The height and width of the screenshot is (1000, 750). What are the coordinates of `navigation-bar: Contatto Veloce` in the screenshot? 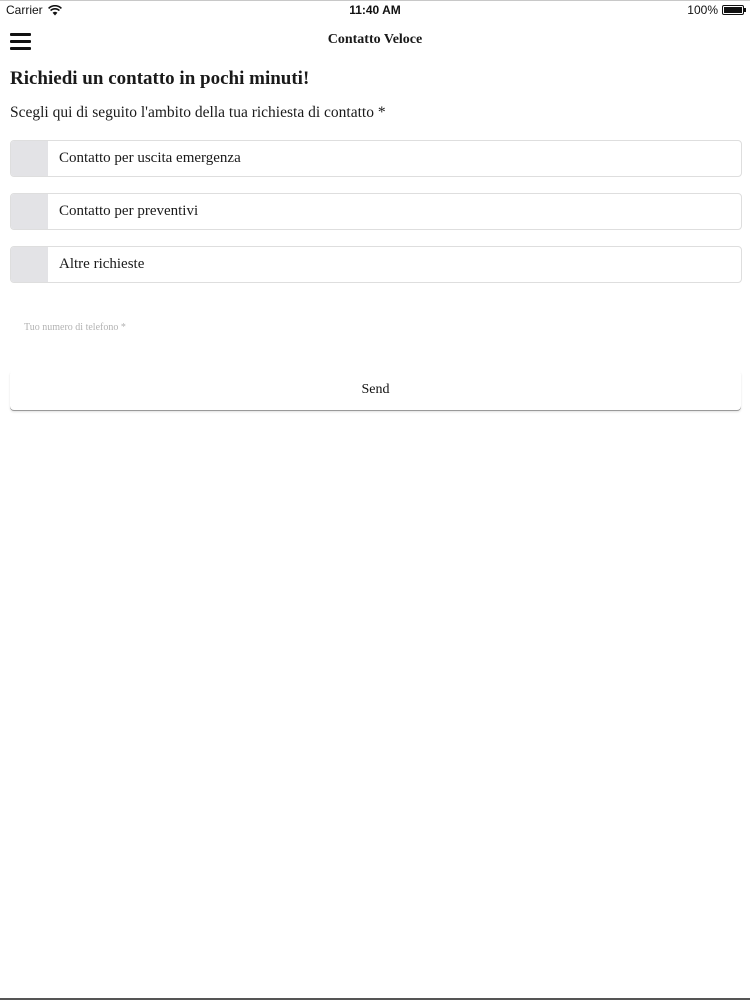 It's located at (375, 41).